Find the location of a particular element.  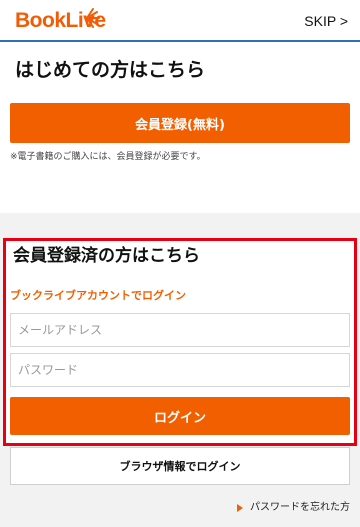

forgot-password-link: パスワードを忘れた方 is located at coordinates (293, 508).